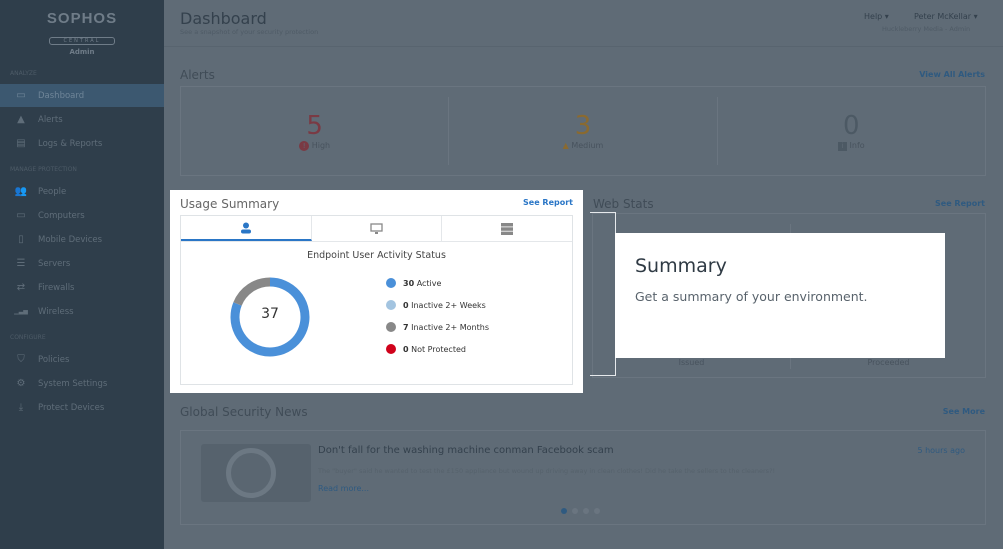 Image resolution: width=1003 pixels, height=549 pixels. I want to click on wireless-icon: ▁▃▅, so click(21, 311).